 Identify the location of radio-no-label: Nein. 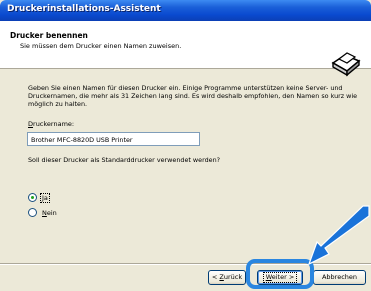
(49, 213).